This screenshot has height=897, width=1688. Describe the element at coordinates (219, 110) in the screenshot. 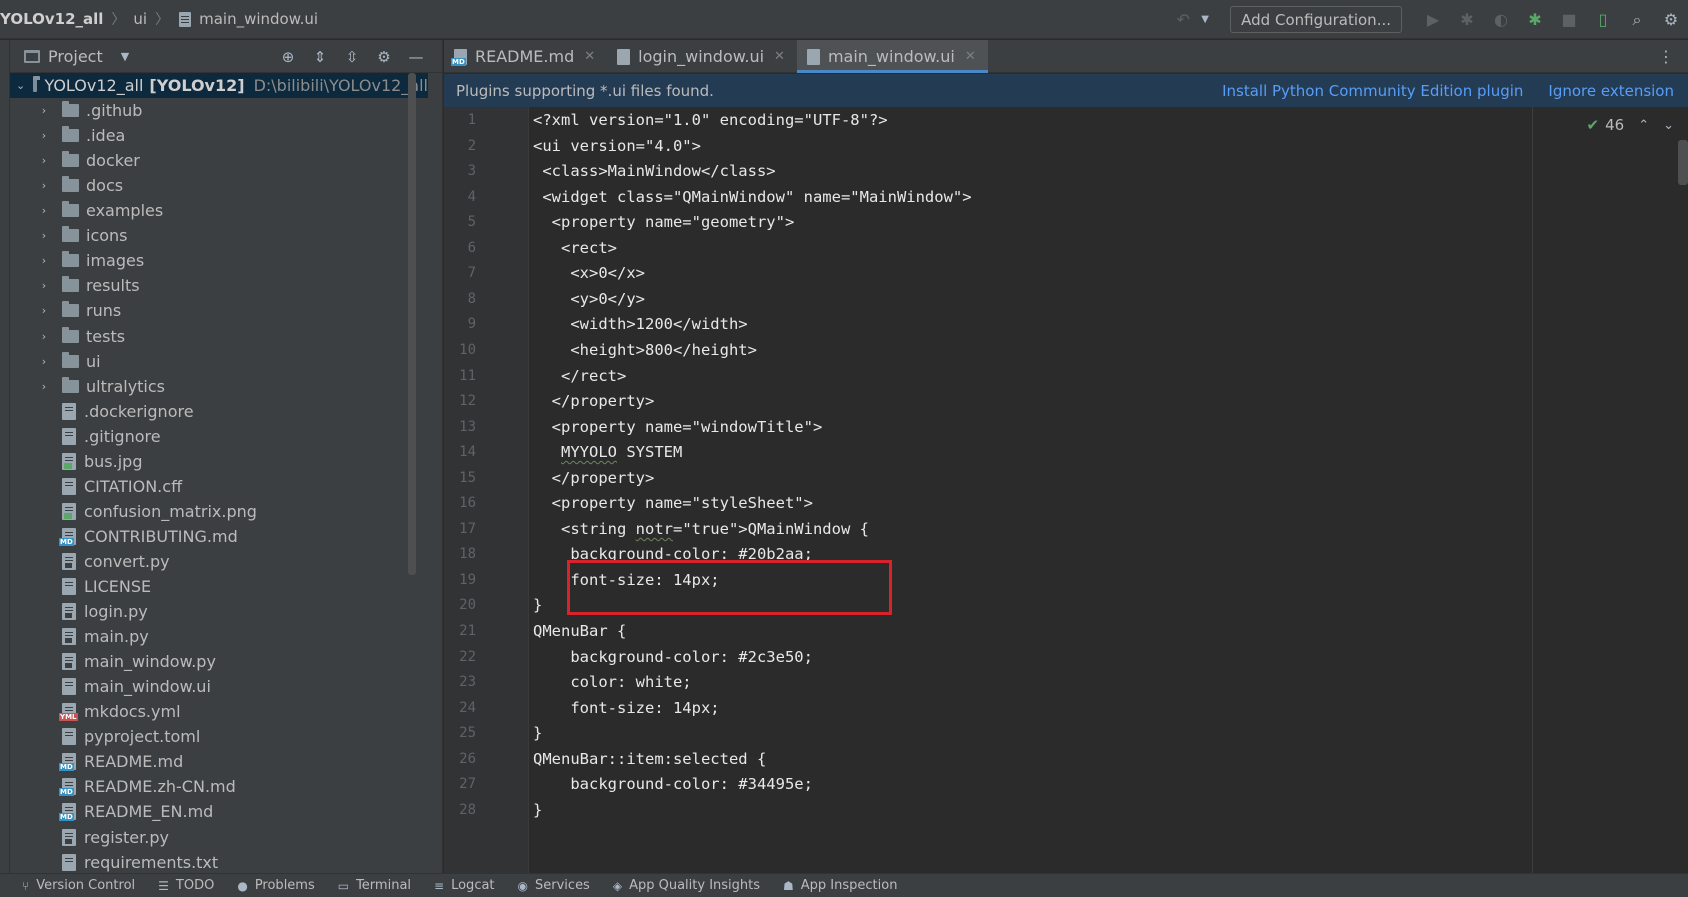

I see `tree-folder: › .github` at that location.